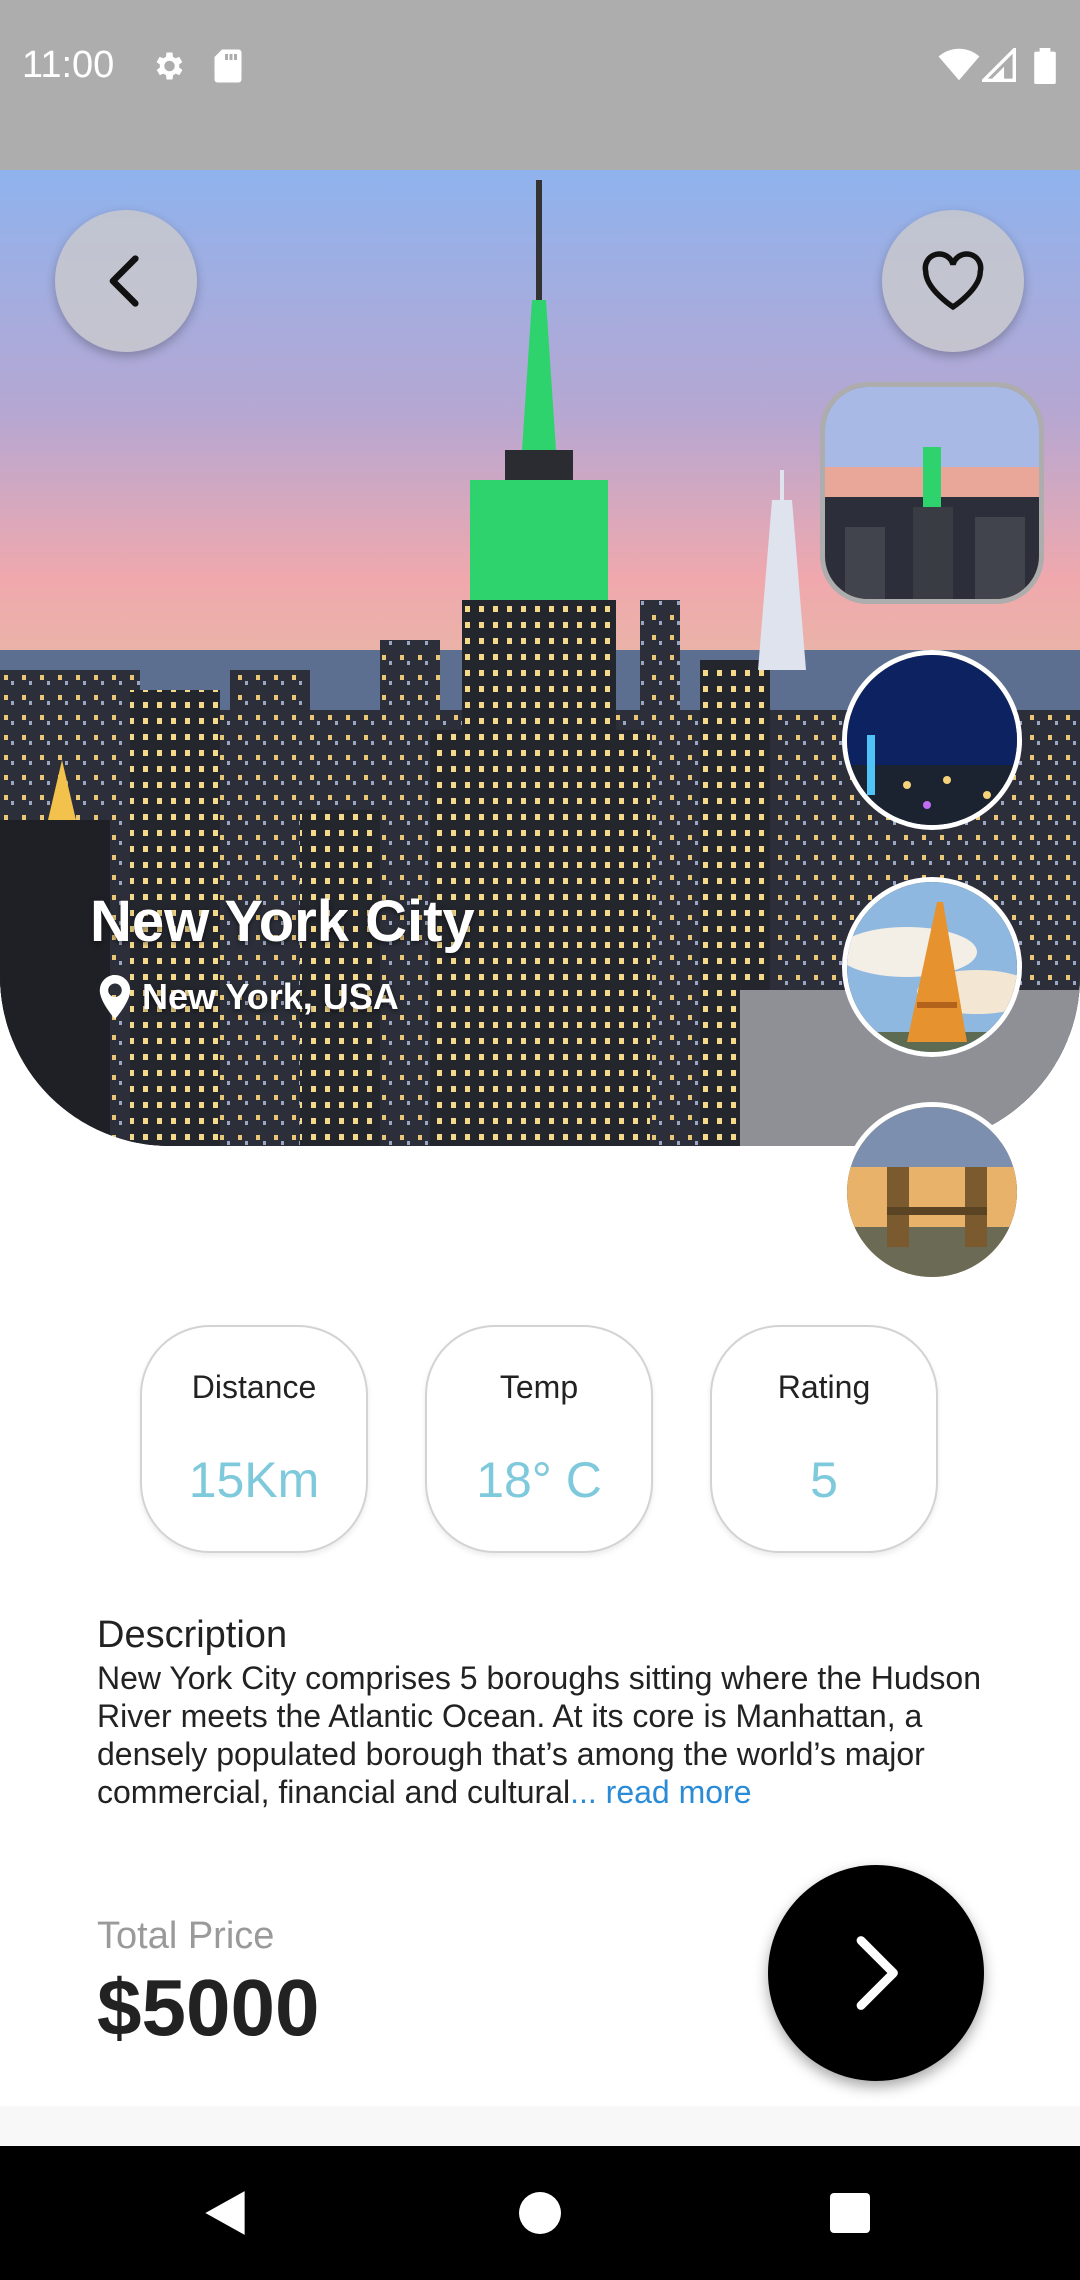 The width and height of the screenshot is (1080, 2280). I want to click on thumbnail-new-york, so click(932, 493).